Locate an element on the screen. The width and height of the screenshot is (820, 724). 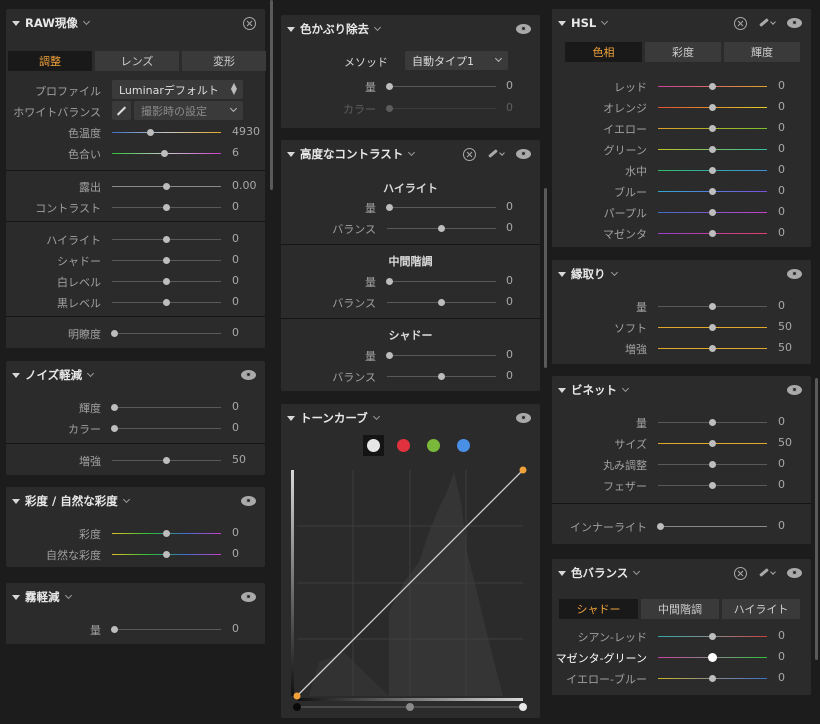
ac-s-amount-knob is located at coordinates (389, 355).